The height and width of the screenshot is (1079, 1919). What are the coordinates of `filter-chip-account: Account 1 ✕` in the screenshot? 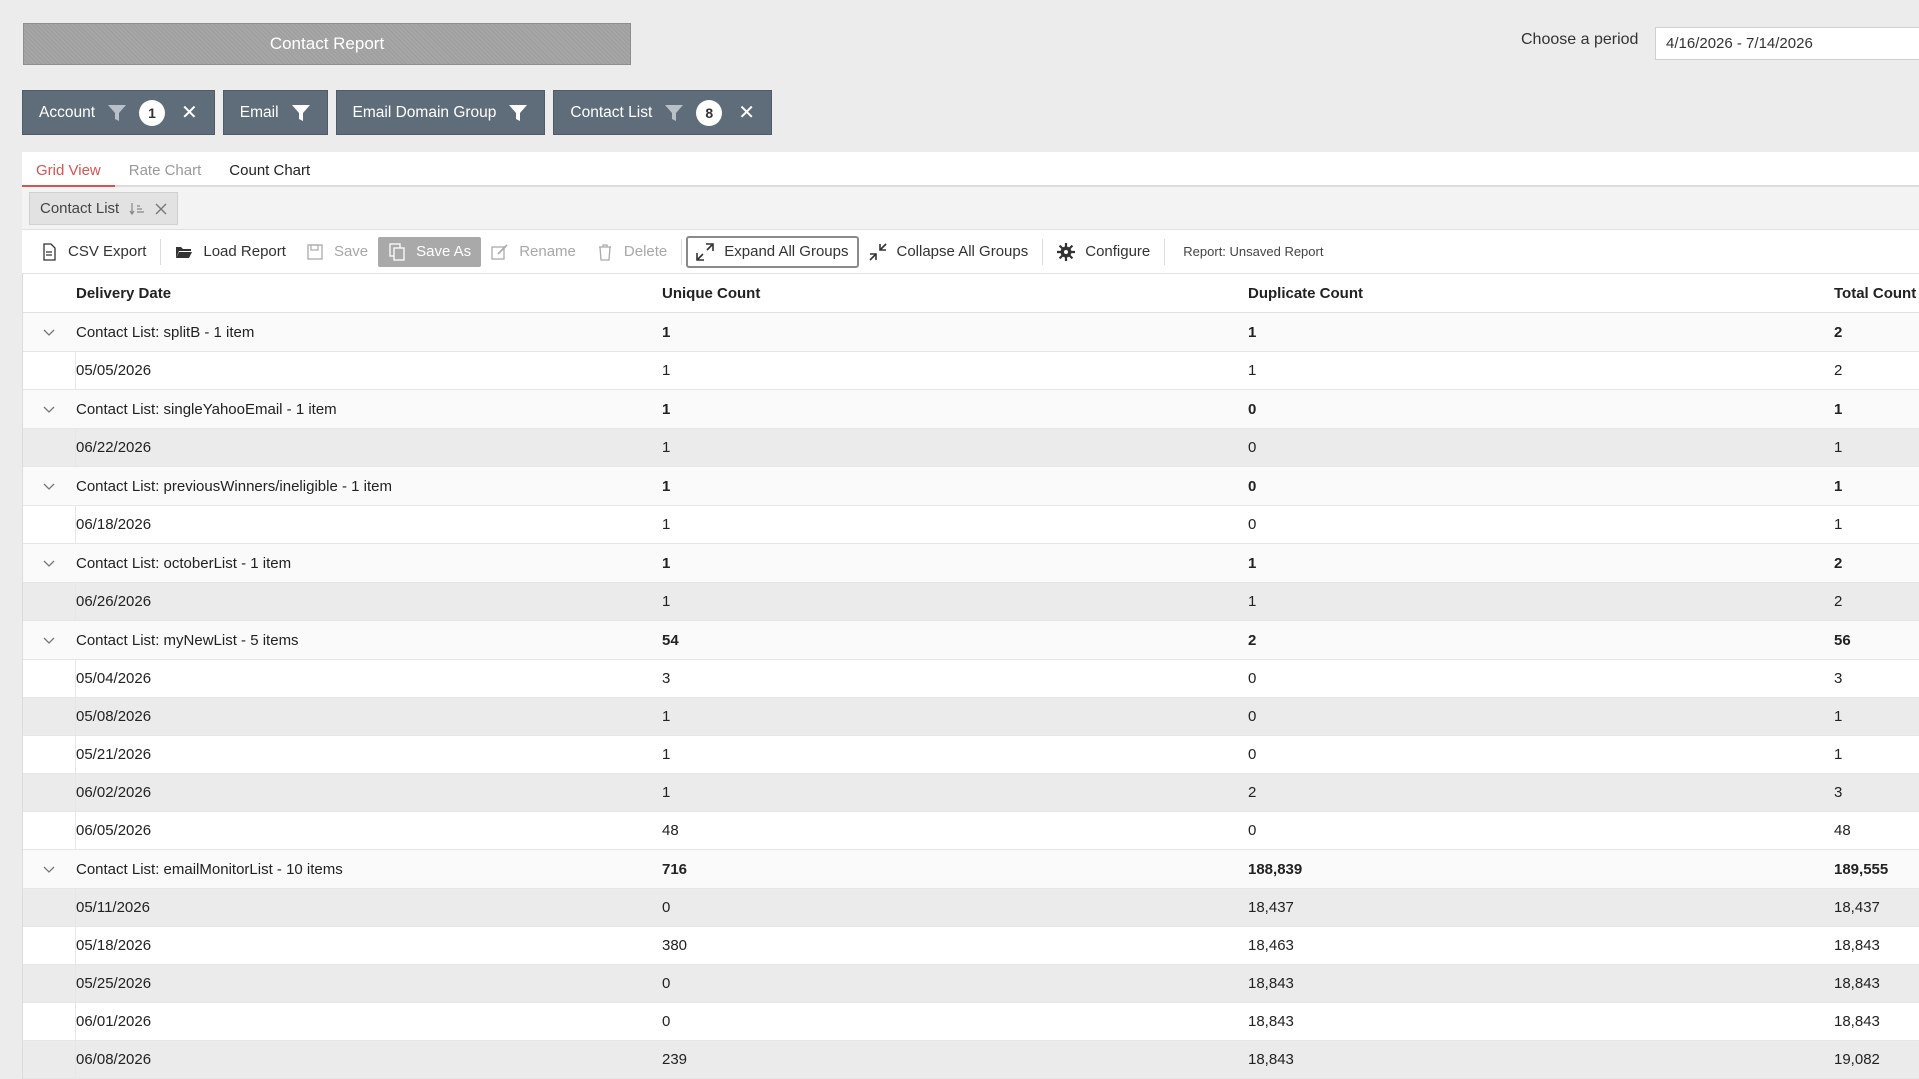 It's located at (118, 112).